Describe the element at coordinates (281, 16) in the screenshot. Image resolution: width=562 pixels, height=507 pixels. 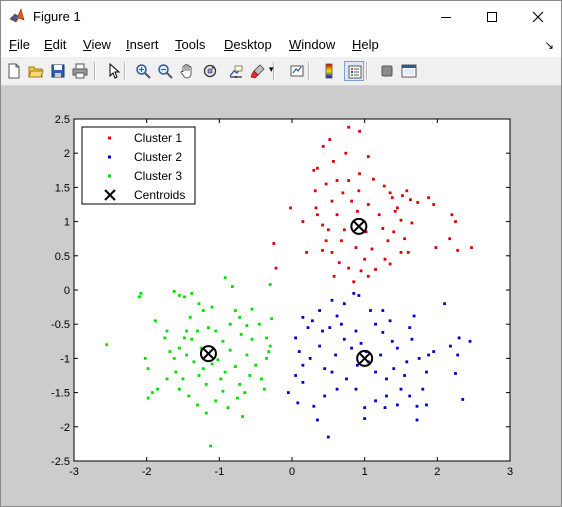
I see `title-bar: Figure 1` at that location.